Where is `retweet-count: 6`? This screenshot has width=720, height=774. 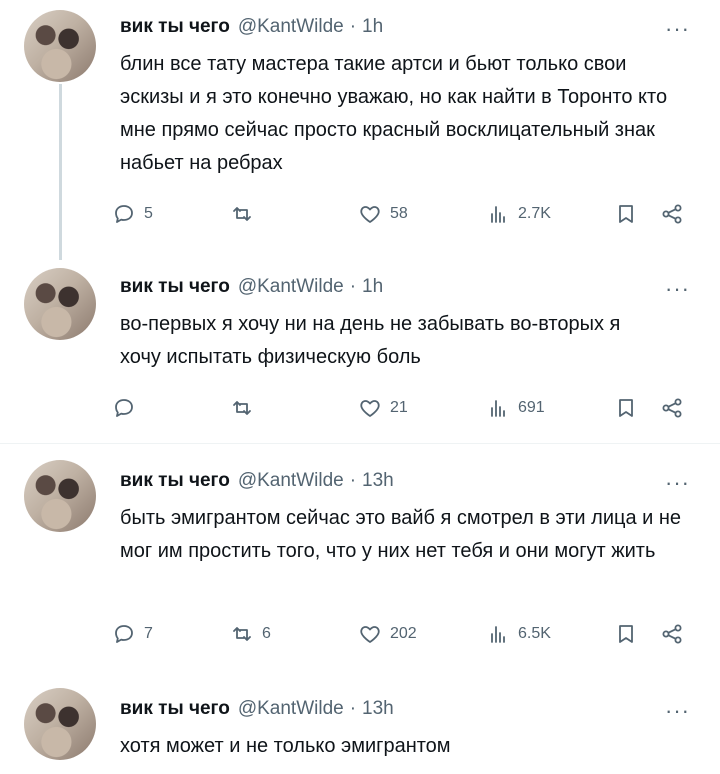 retweet-count: 6 is located at coordinates (266, 633).